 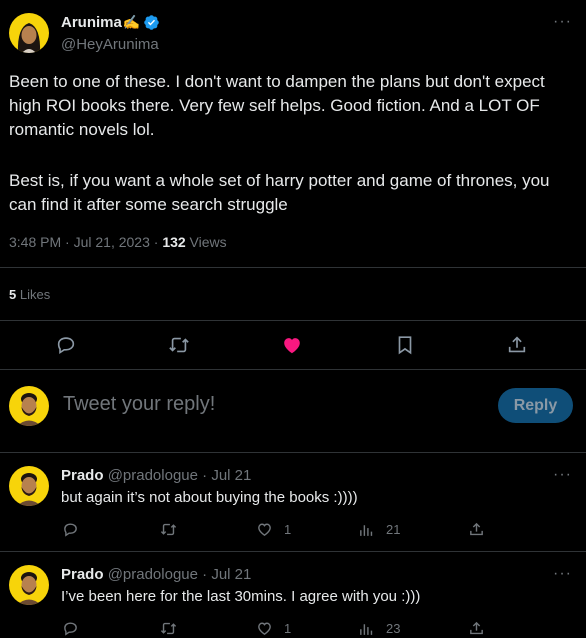 What do you see at coordinates (85, 242) in the screenshot?
I see `tweet-timestamp: 3:48 PM · Jul 21, 2023 ·` at bounding box center [85, 242].